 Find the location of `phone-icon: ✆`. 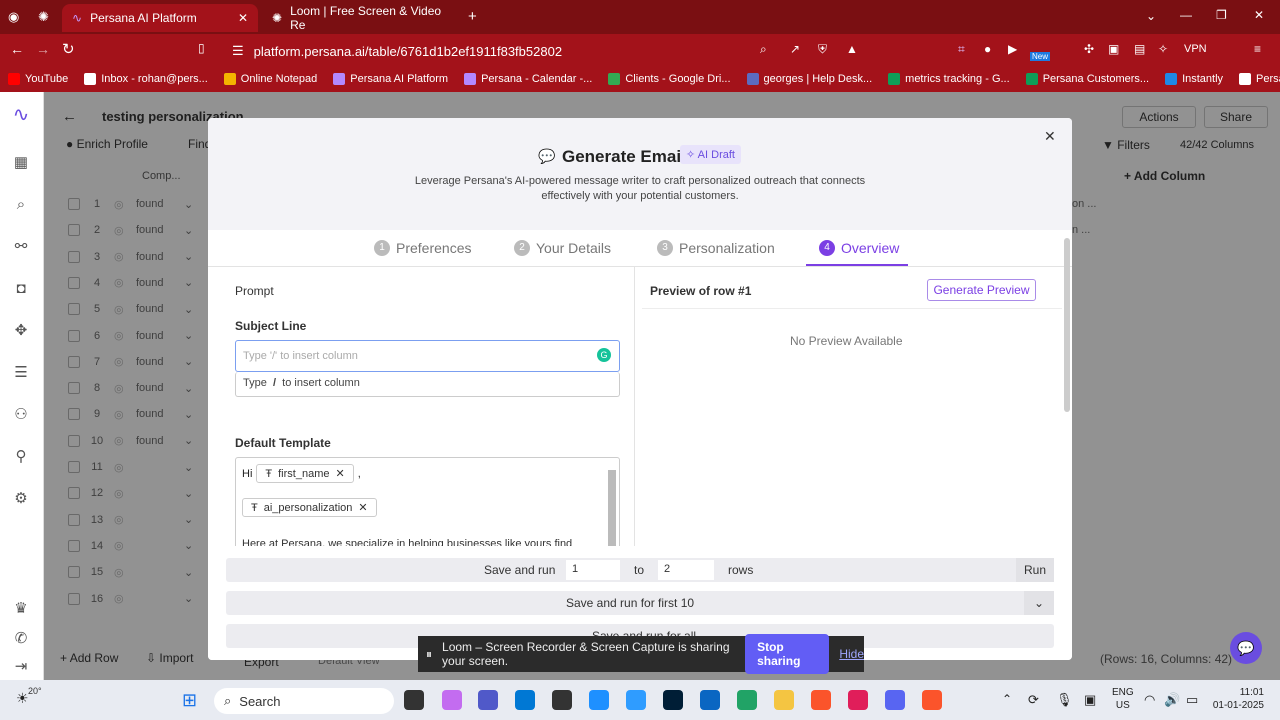

phone-icon: ✆ is located at coordinates (21, 639).